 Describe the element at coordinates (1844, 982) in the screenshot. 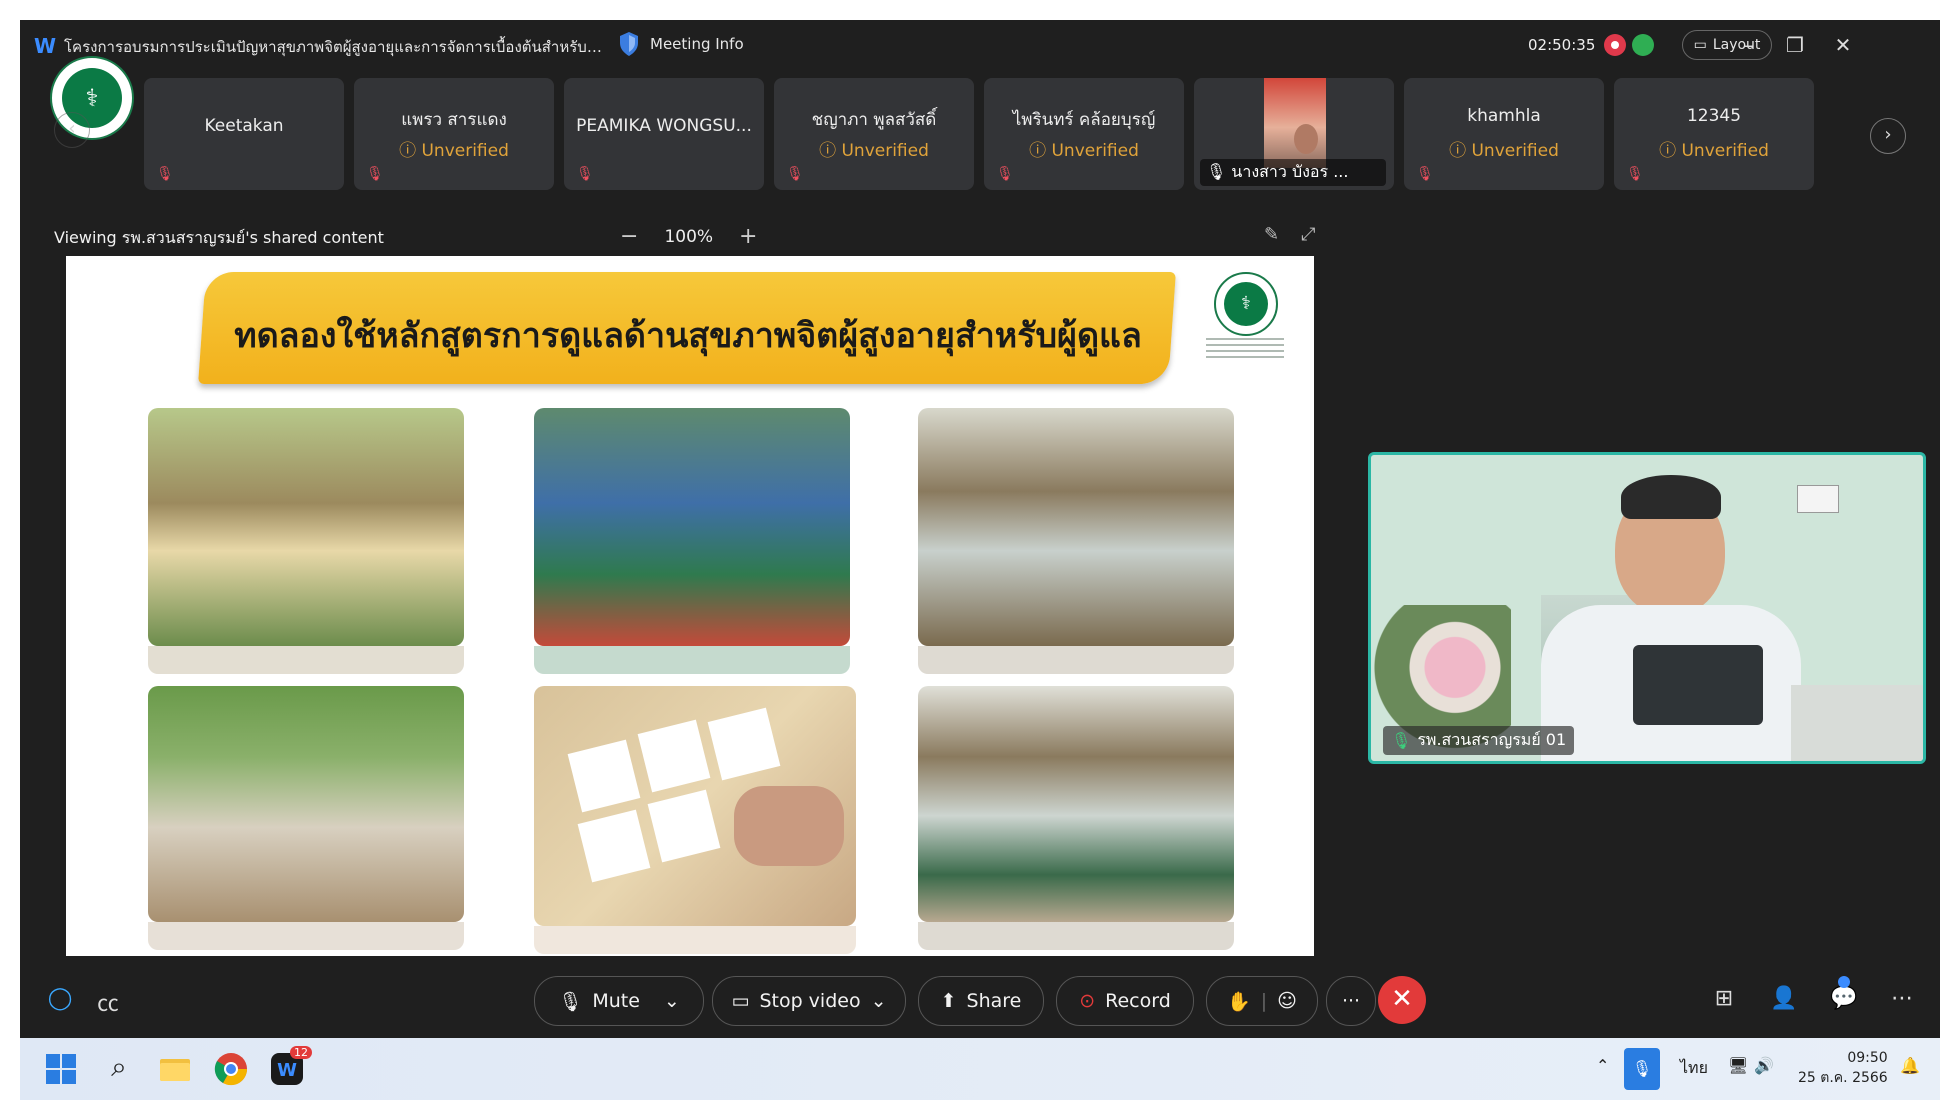

I see `chat-notification-badge` at that location.